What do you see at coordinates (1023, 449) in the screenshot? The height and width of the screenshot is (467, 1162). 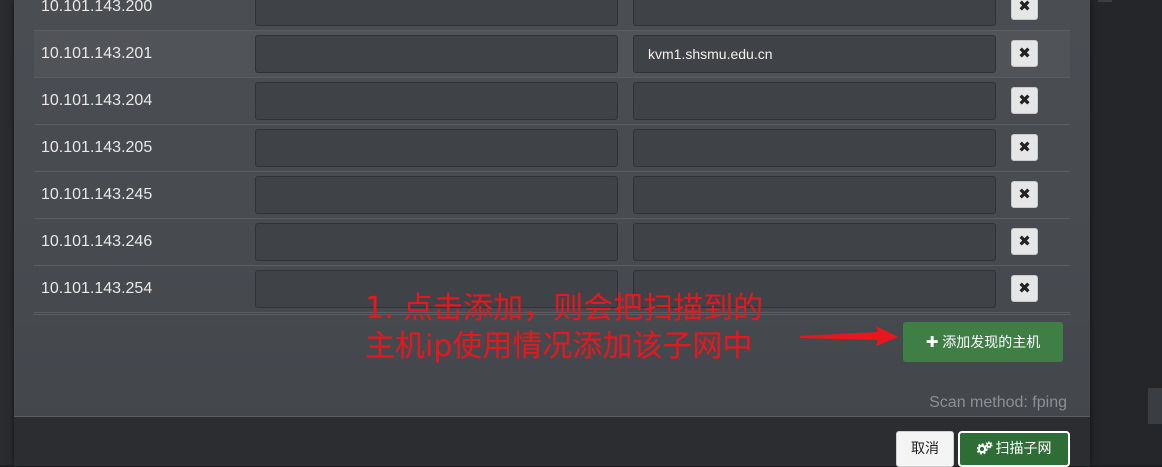 I see `scan-subnet-label: 扫描子网` at bounding box center [1023, 449].